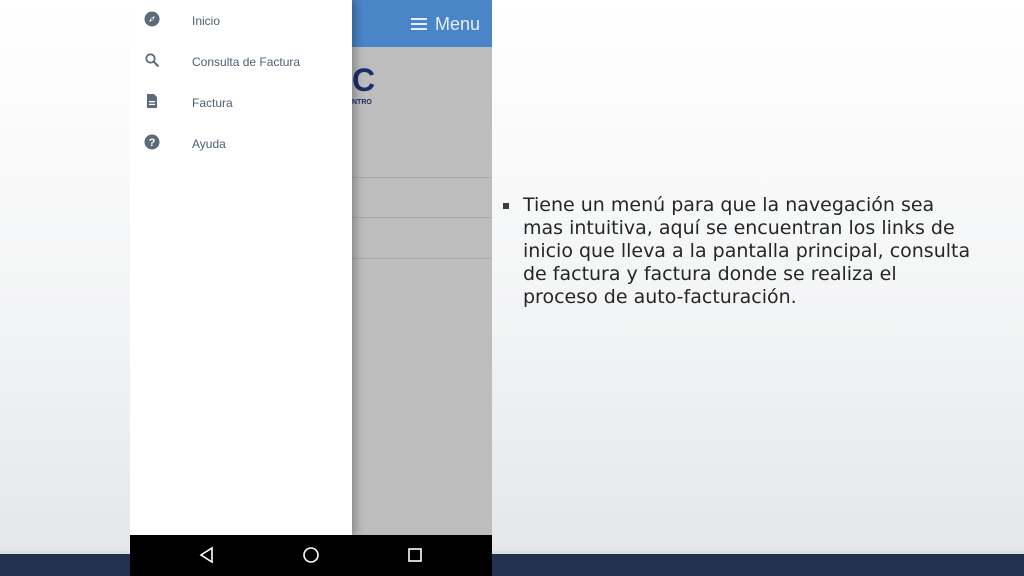  I want to click on recents-icon, so click(415, 555).